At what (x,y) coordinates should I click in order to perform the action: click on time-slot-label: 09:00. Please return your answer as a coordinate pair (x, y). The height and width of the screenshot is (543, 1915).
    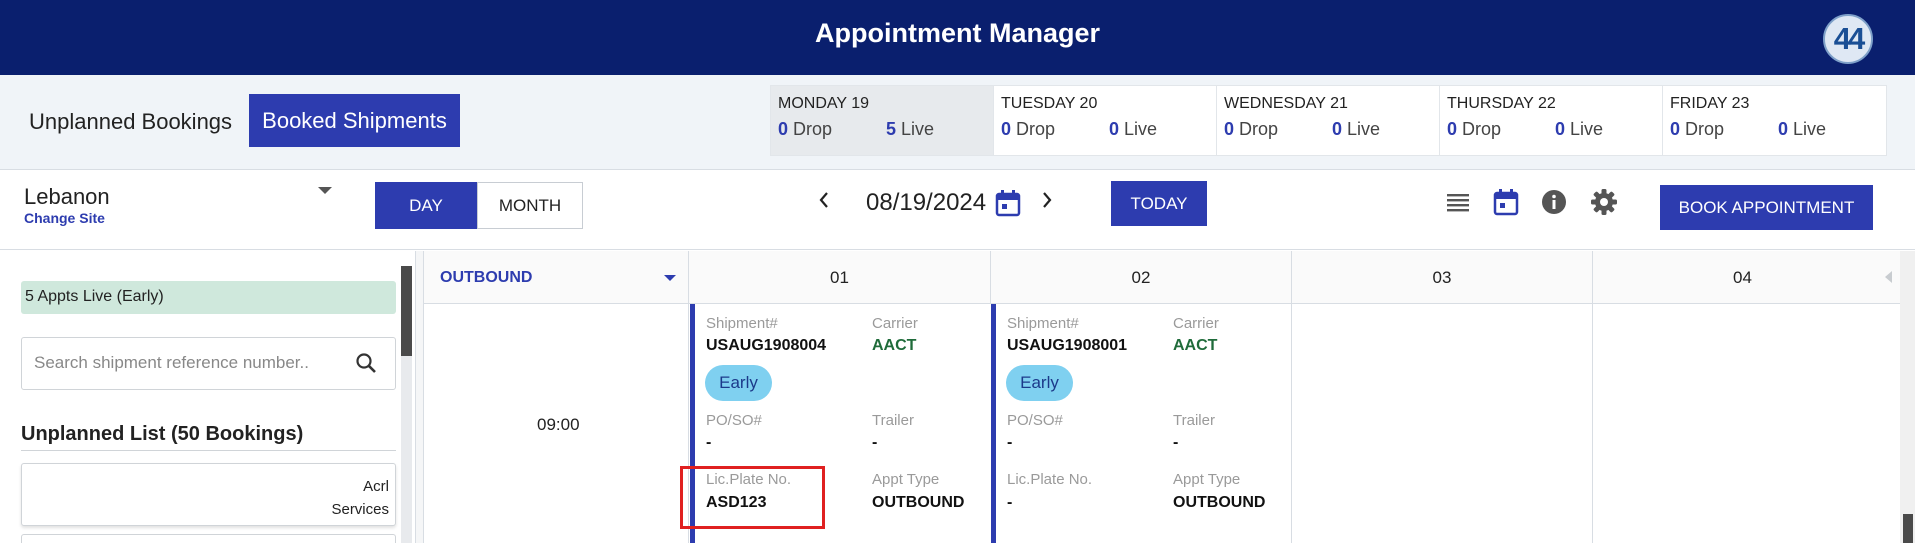
    Looking at the image, I should click on (558, 424).